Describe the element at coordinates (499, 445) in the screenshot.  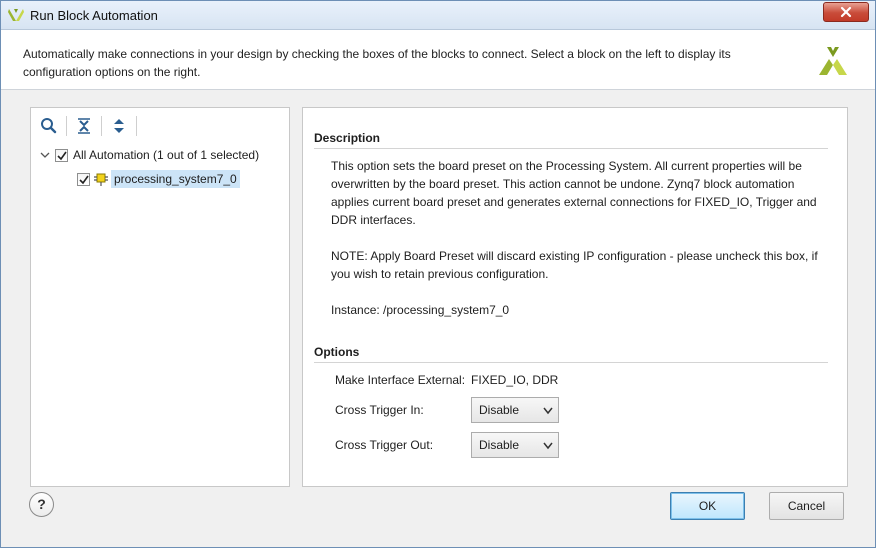
I see `cross-trigger-out-value: Disable` at that location.